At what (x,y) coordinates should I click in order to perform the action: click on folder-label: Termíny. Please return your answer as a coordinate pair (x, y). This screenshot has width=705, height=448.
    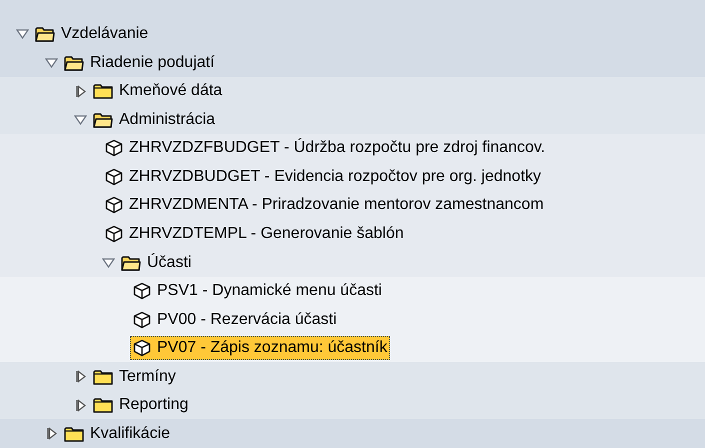
    Looking at the image, I should click on (147, 376).